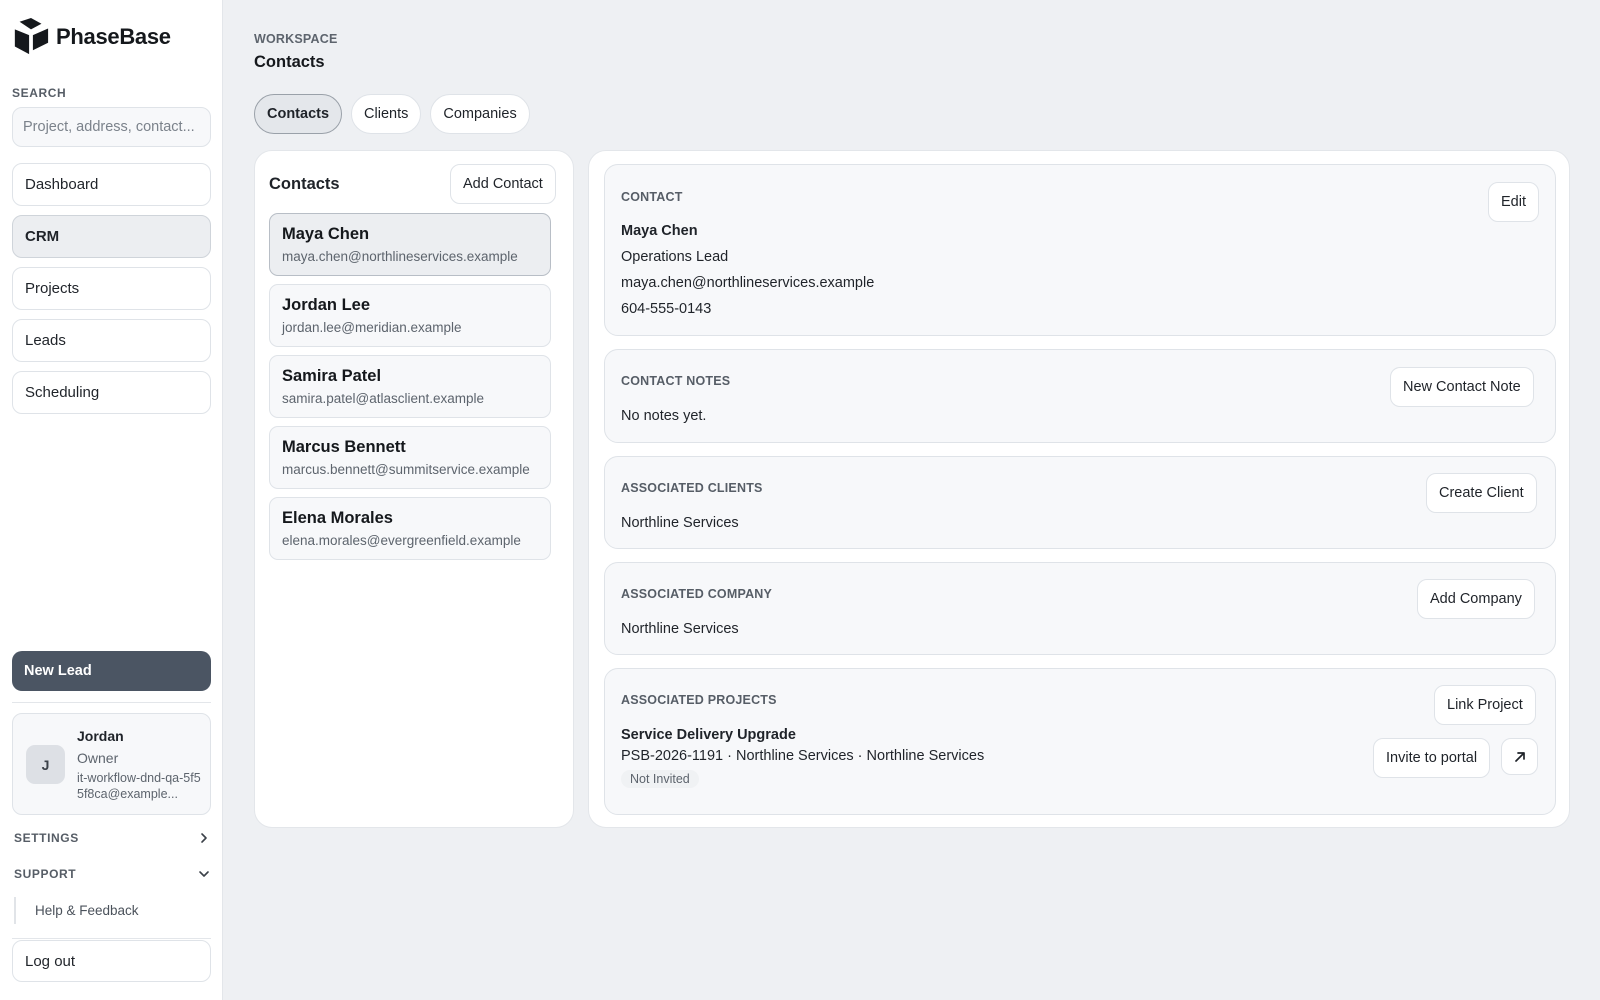 This screenshot has width=1600, height=1000. What do you see at coordinates (204, 874) in the screenshot?
I see `chevron-down-icon` at bounding box center [204, 874].